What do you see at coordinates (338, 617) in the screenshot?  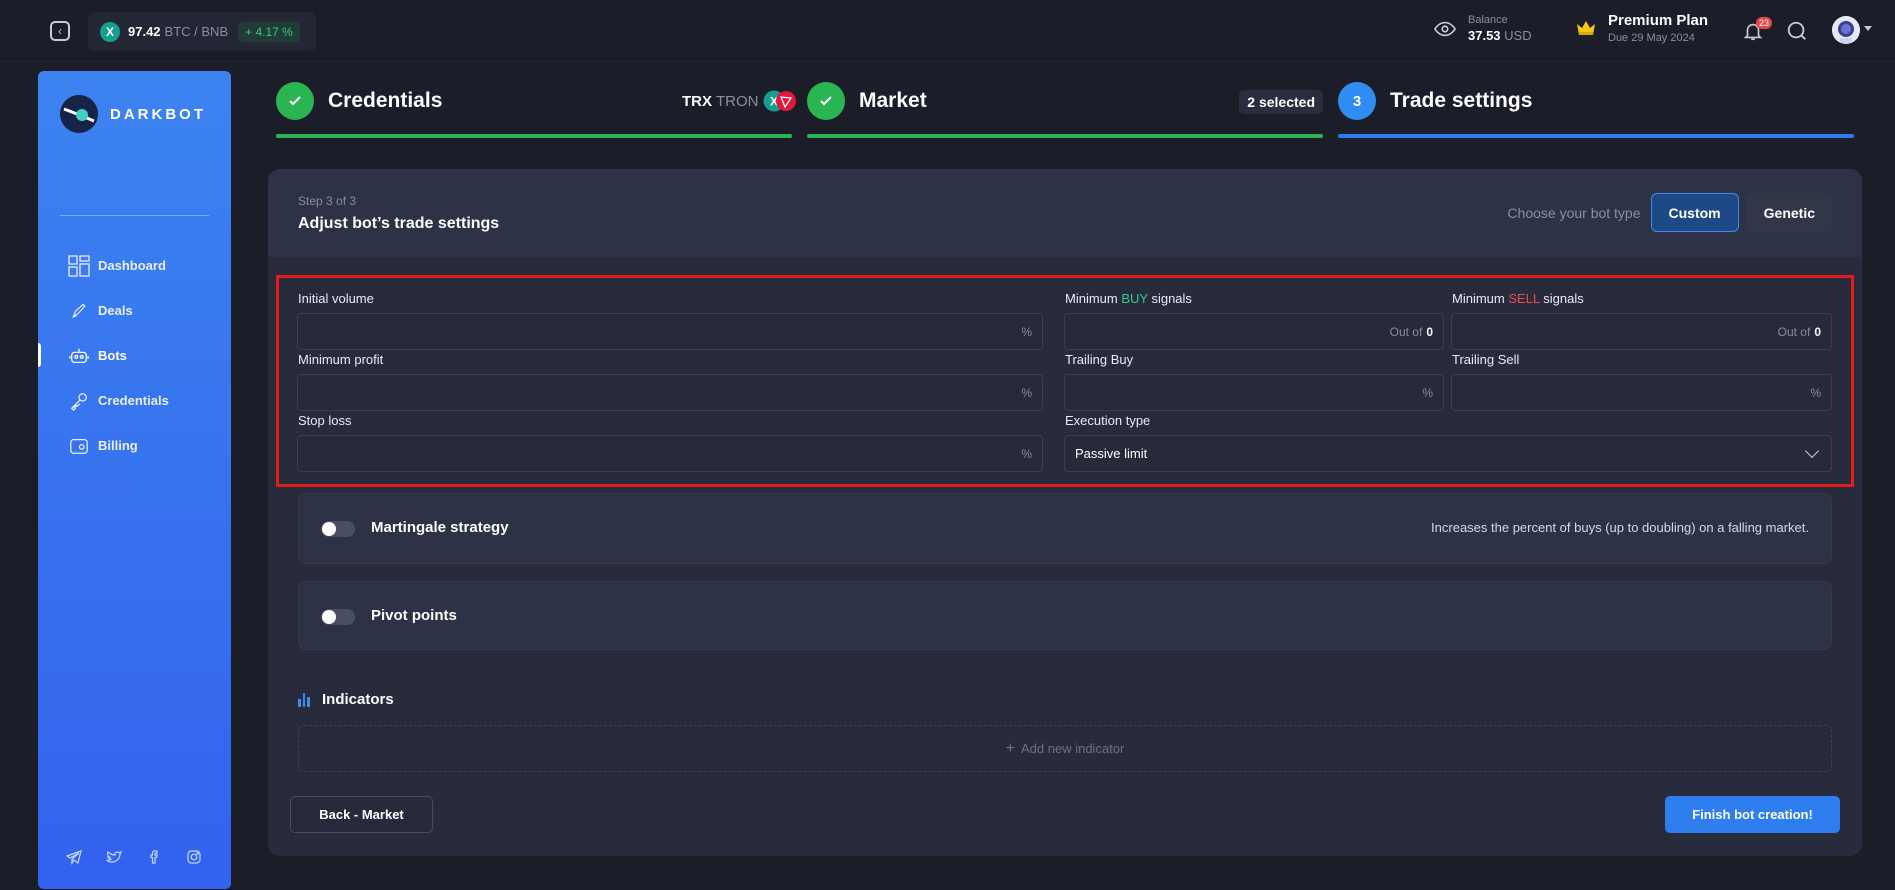 I see `pivot-points-toggle` at bounding box center [338, 617].